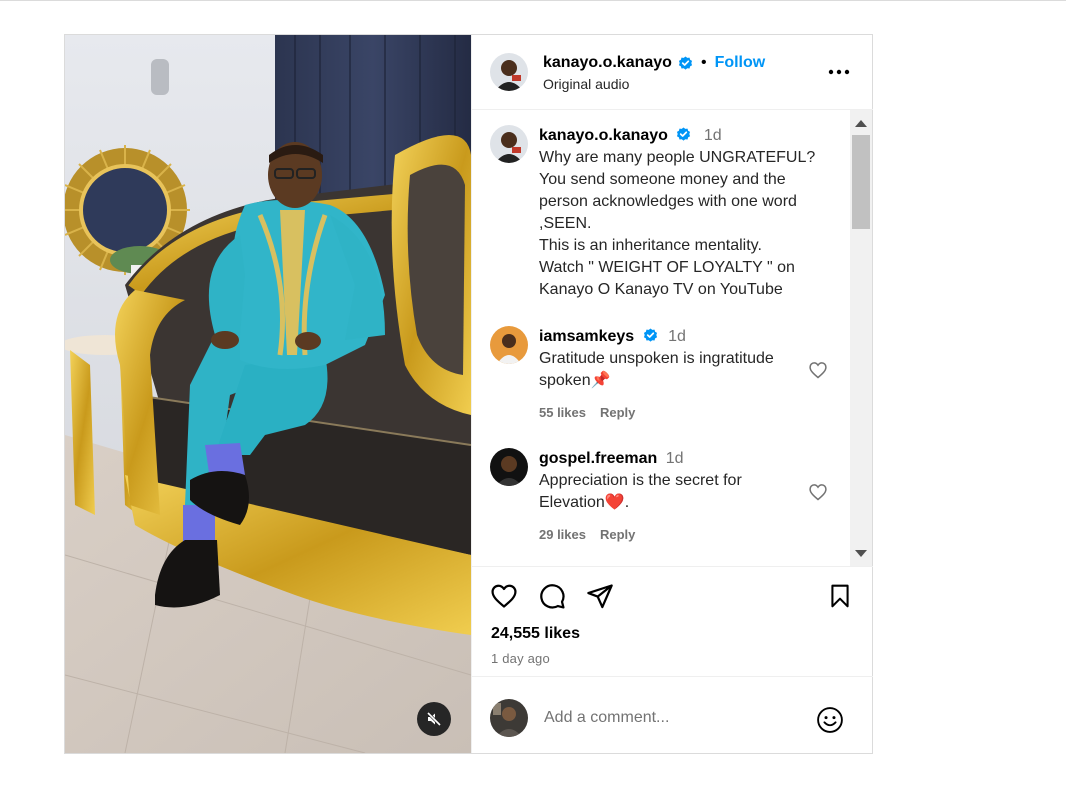  Describe the element at coordinates (520, 658) in the screenshot. I see `post-timestamp: 1 day ago` at that location.